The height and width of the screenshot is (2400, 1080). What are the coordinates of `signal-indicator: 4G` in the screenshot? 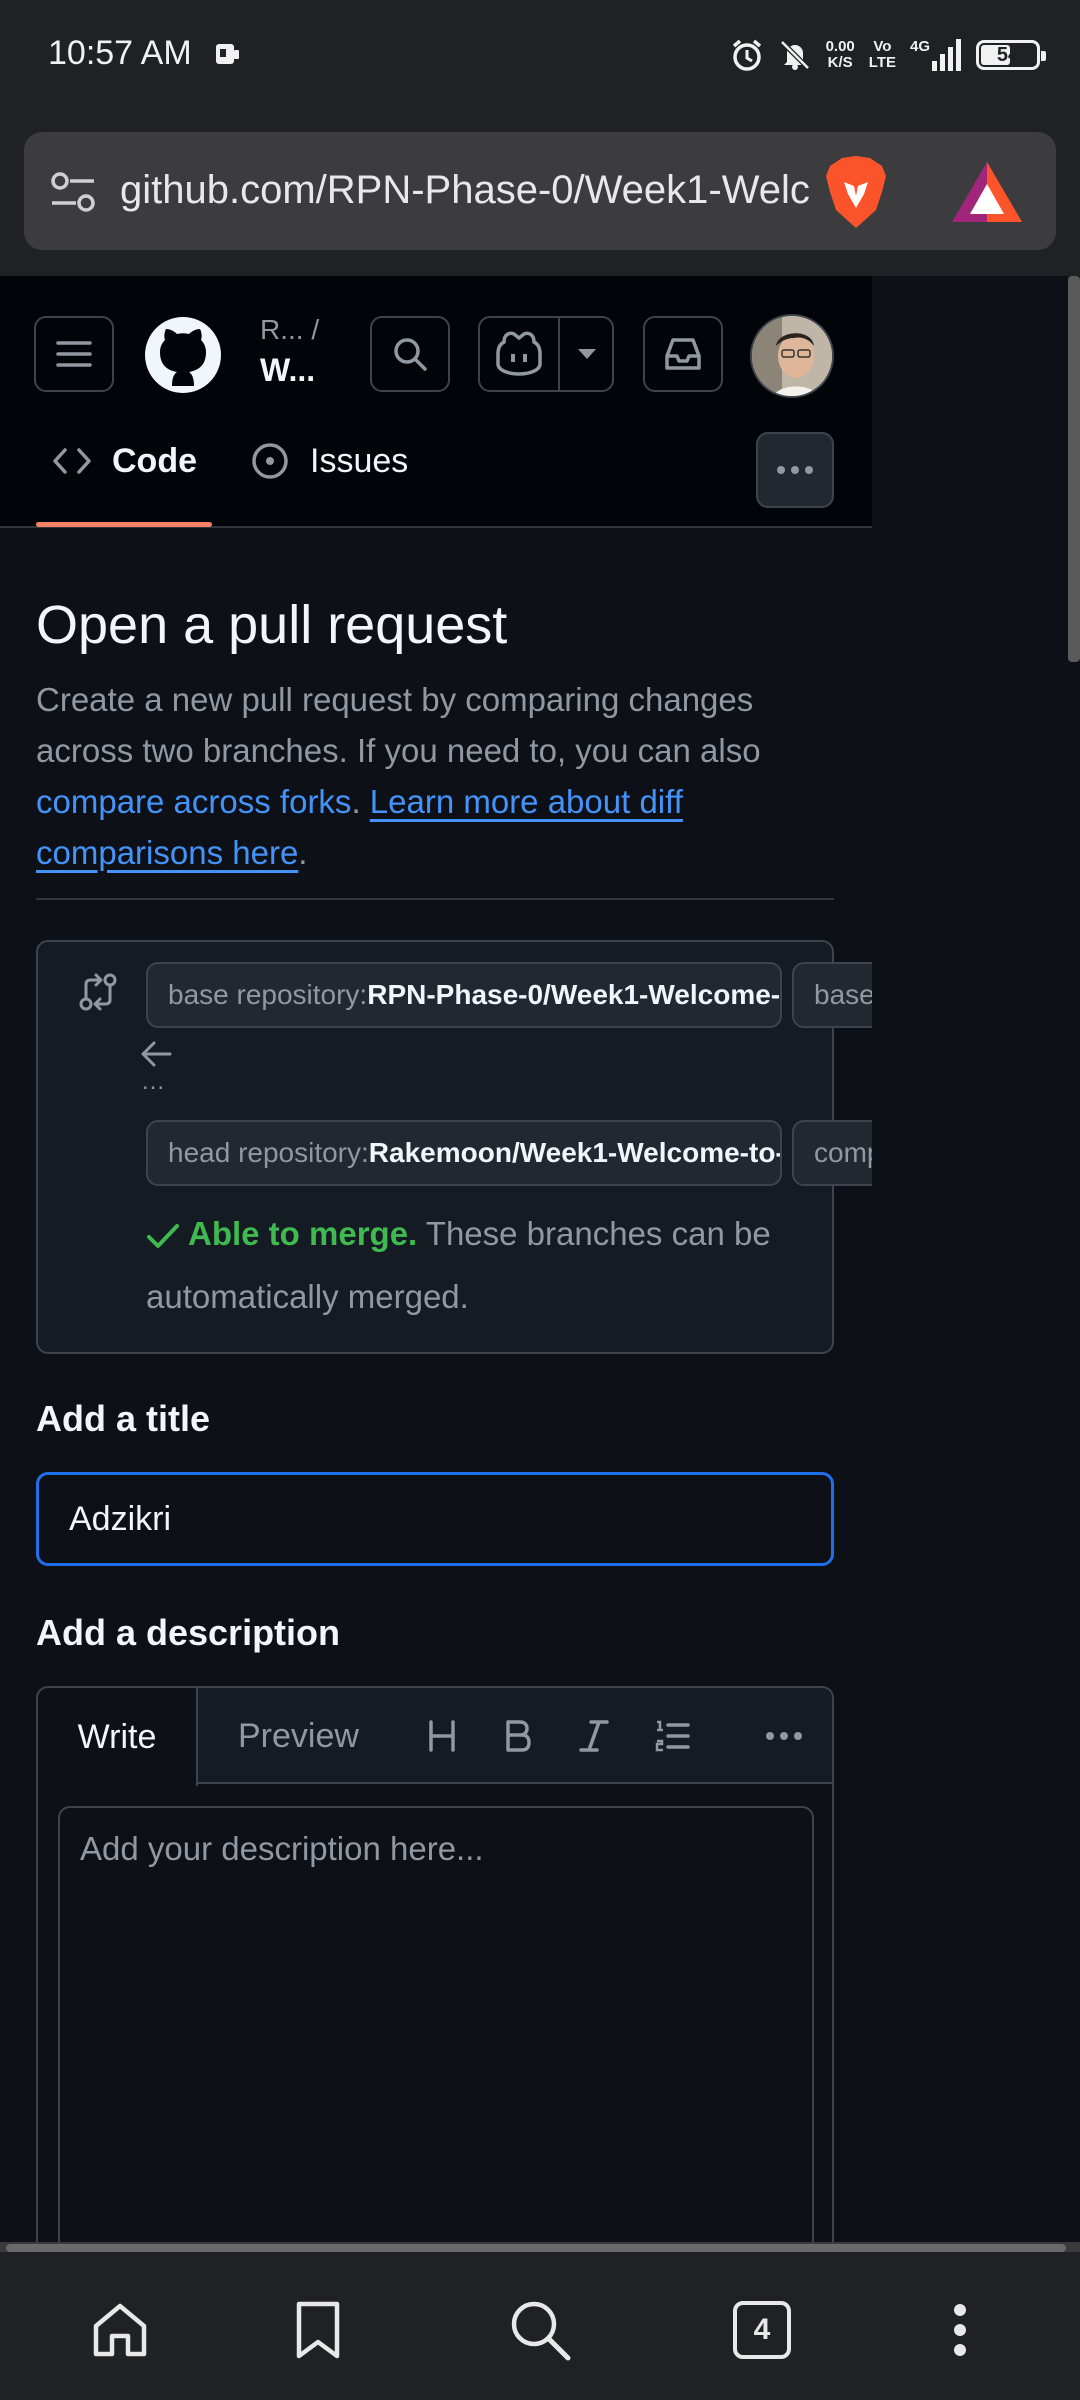 It's located at (936, 55).